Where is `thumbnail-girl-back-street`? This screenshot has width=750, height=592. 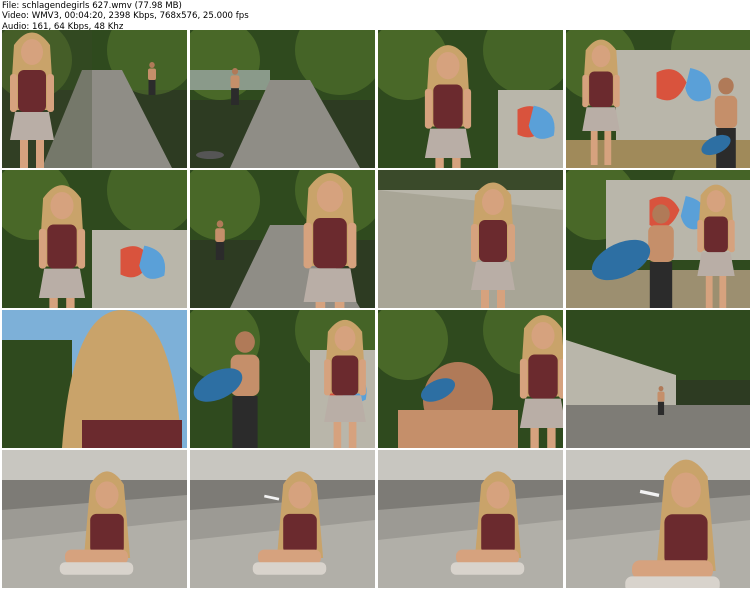
thumbnail-girl-back-street is located at coordinates (94, 99).